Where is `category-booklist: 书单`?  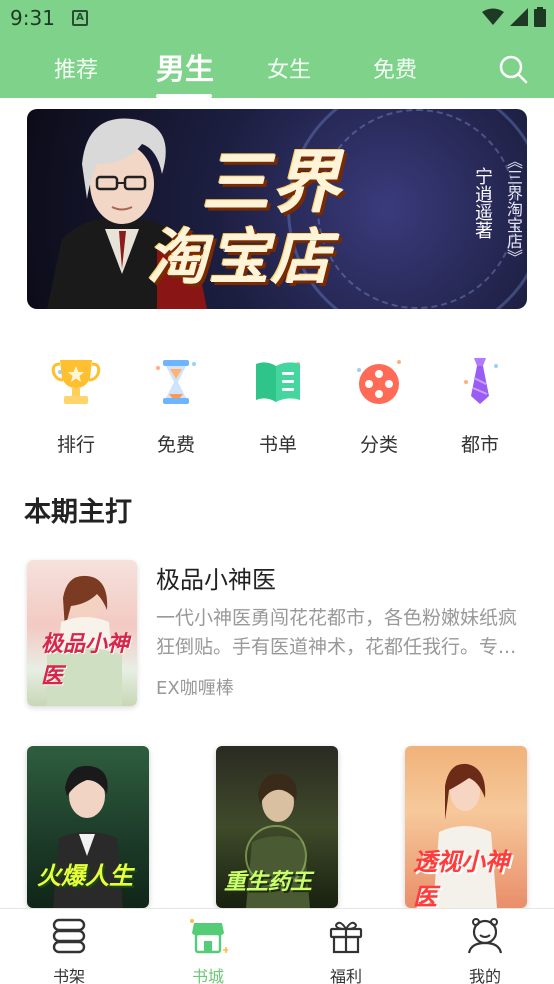
category-booklist: 书单 is located at coordinates (278, 404).